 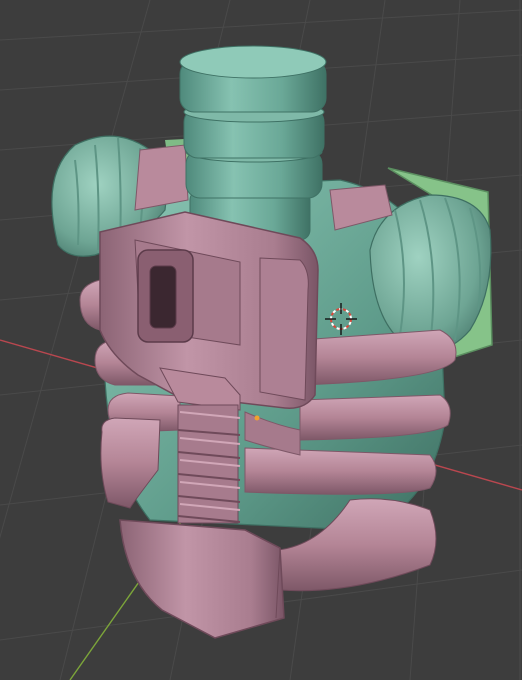 What do you see at coordinates (161, 177) in the screenshot?
I see `rear-pink-collar` at bounding box center [161, 177].